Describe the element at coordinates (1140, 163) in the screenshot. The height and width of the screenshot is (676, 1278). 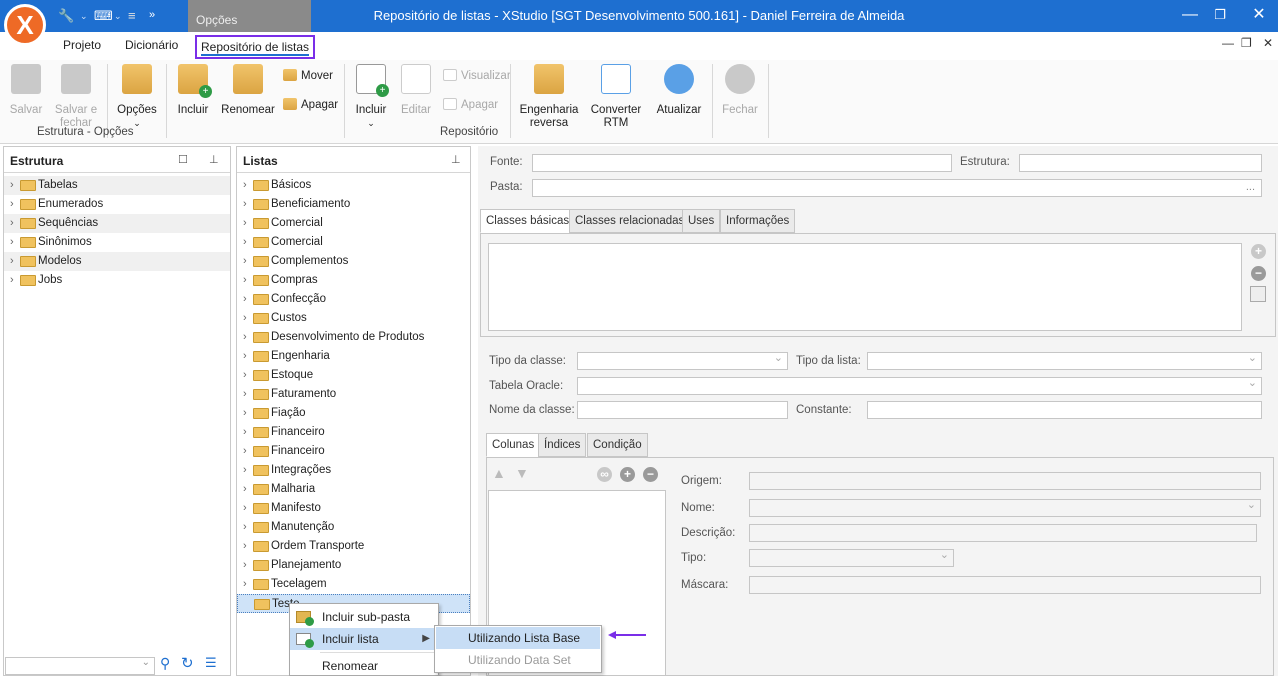
I see `estrutura-field` at that location.